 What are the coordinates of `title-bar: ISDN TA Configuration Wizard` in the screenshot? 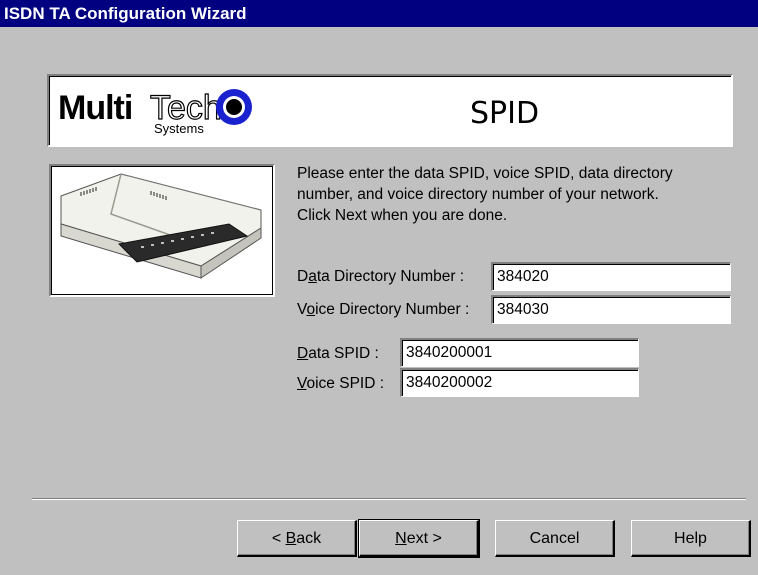 It's located at (379, 13).